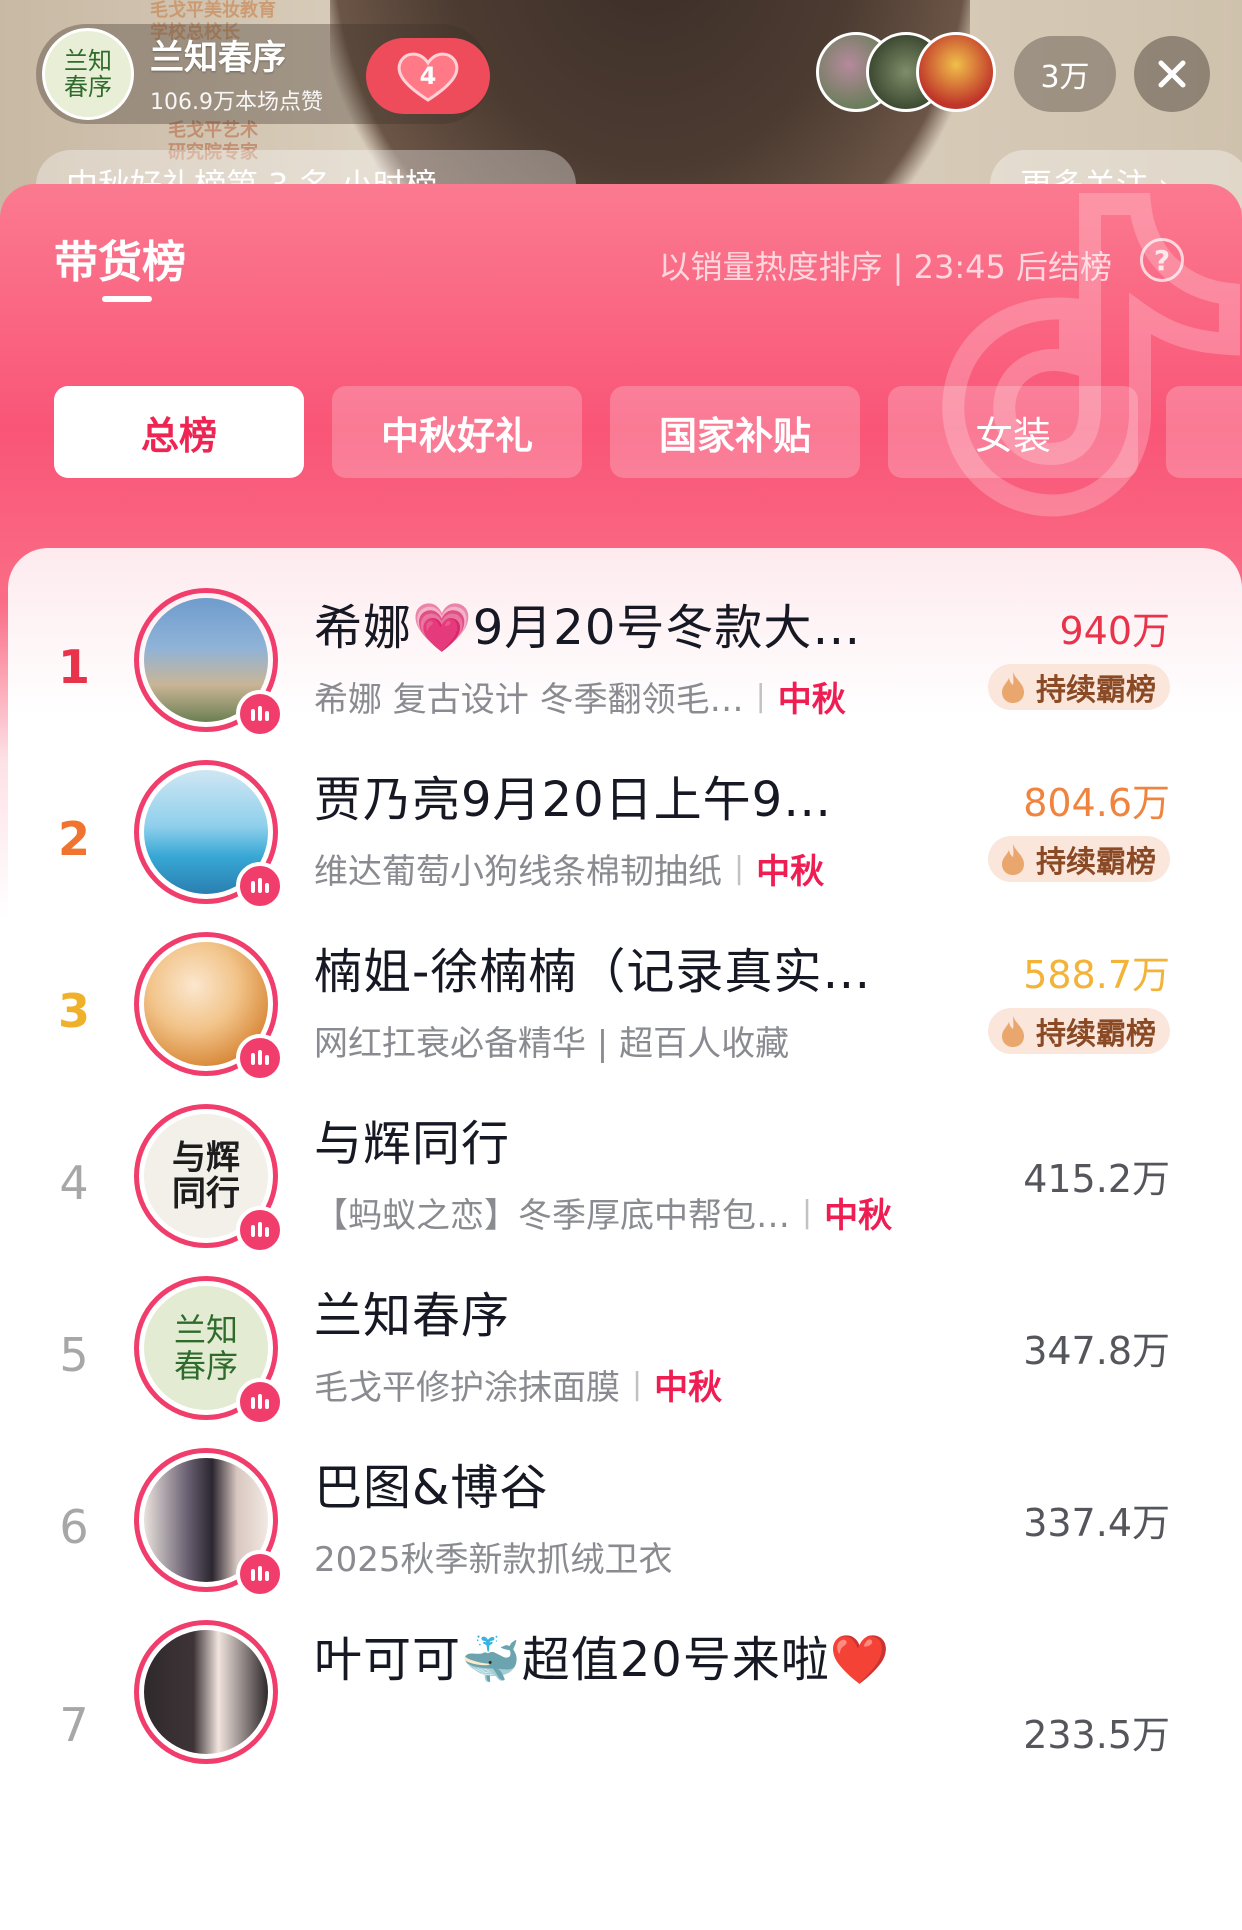  What do you see at coordinates (209, 1179) in the screenshot?
I see `streamer-avatar: 与辉同行` at bounding box center [209, 1179].